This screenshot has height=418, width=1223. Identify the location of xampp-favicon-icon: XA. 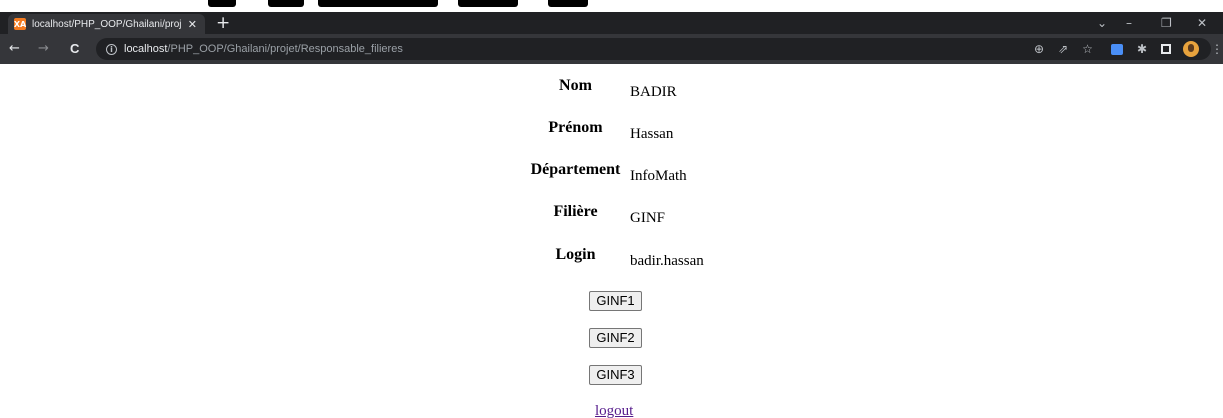
(20, 24).